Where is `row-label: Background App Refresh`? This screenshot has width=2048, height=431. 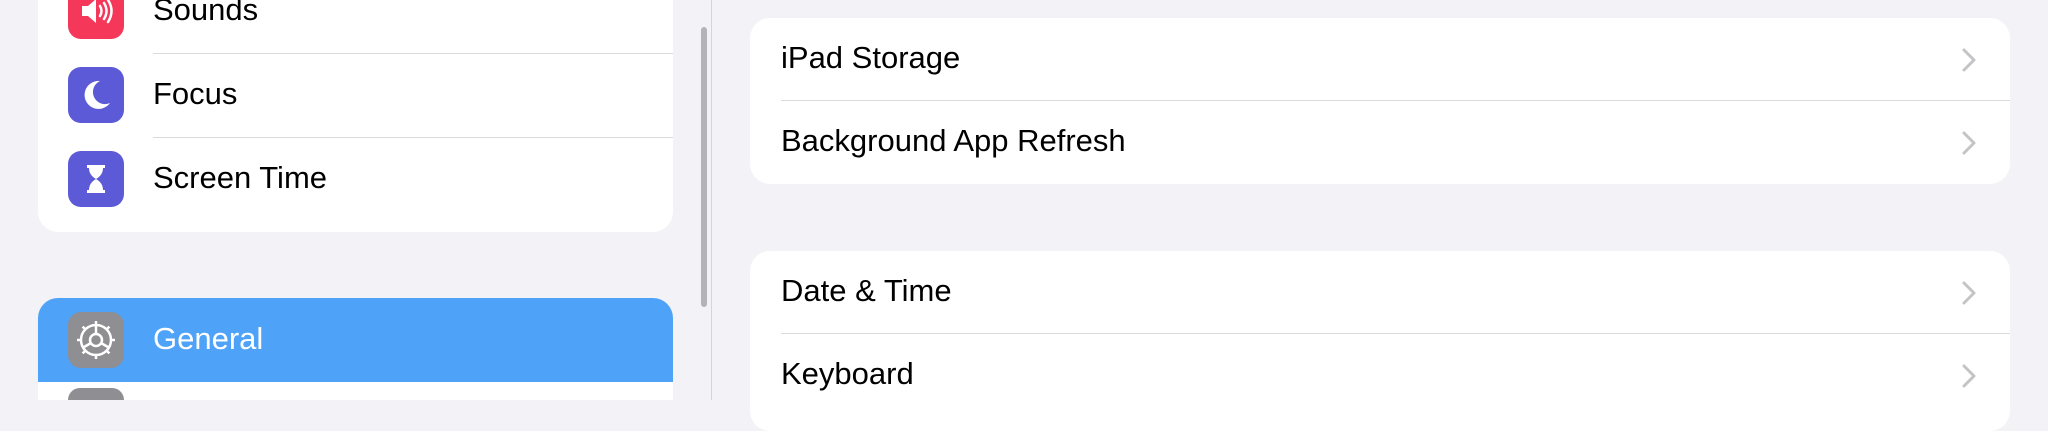 row-label: Background App Refresh is located at coordinates (953, 140).